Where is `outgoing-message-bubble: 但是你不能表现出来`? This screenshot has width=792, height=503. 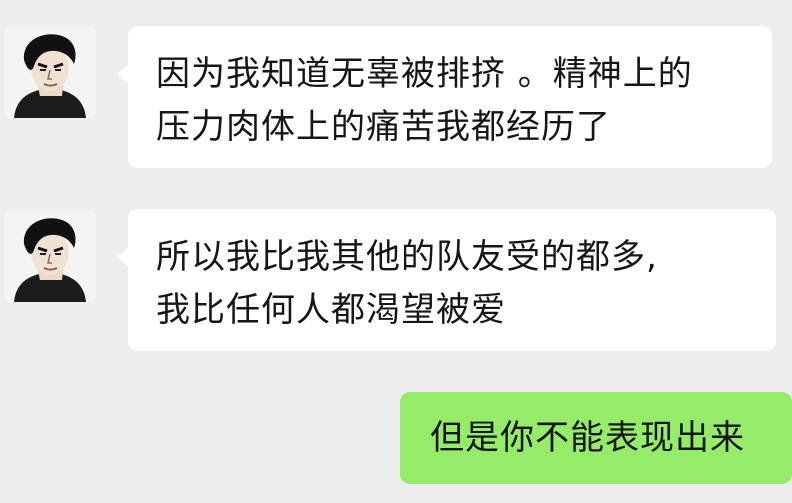 outgoing-message-bubble: 但是你不能表现出来 is located at coordinates (596, 438).